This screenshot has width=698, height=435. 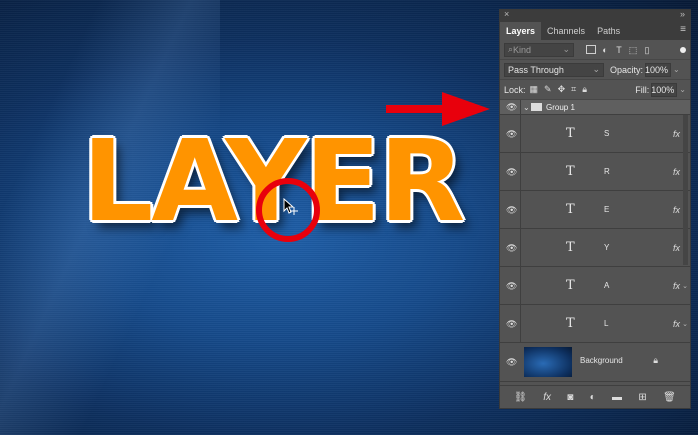 I want to click on kind-filter-select: ⌕ Kind ⌄, so click(x=539, y=49).